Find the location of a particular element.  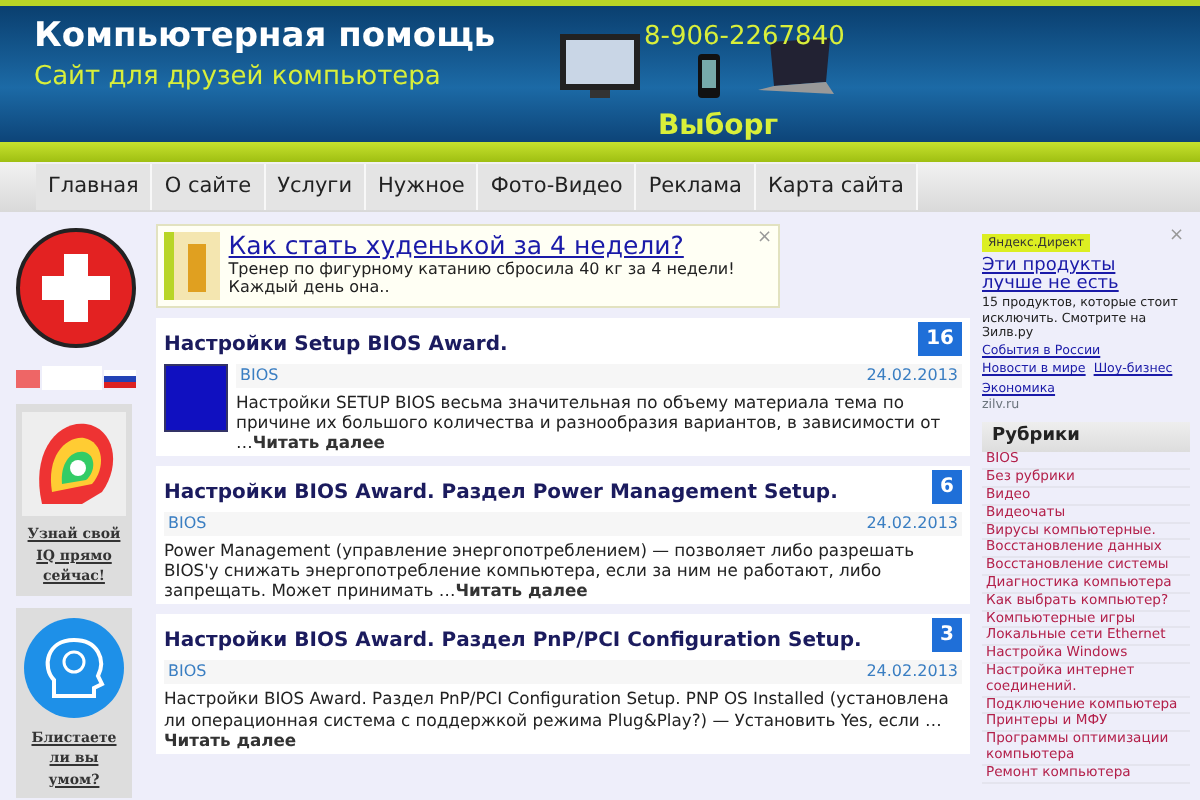

post-title: Настройки Setup BIOS Award. is located at coordinates (336, 345).